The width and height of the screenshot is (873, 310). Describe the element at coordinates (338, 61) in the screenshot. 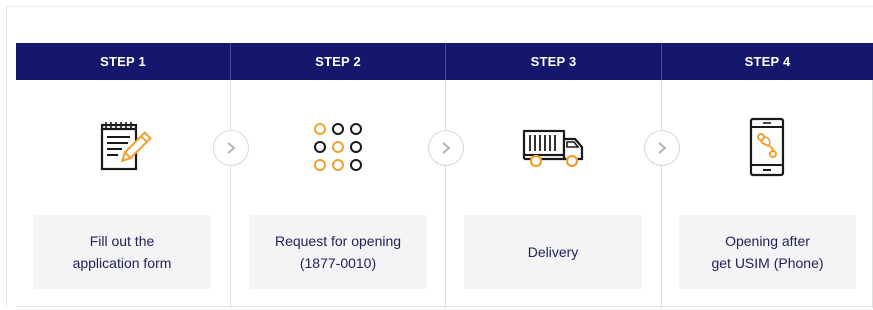

I see `step-2-header: STEP 2` at that location.